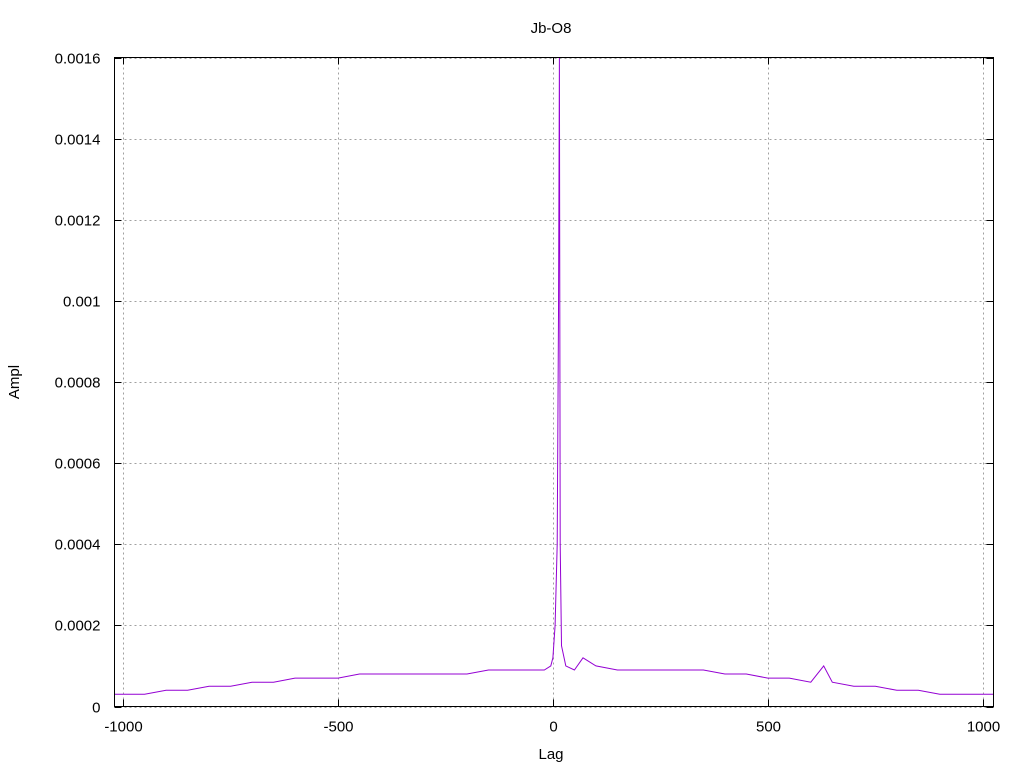 The width and height of the screenshot is (1024, 768). What do you see at coordinates (78, 545) in the screenshot?
I see `y-tick-label: 0.0004` at bounding box center [78, 545].